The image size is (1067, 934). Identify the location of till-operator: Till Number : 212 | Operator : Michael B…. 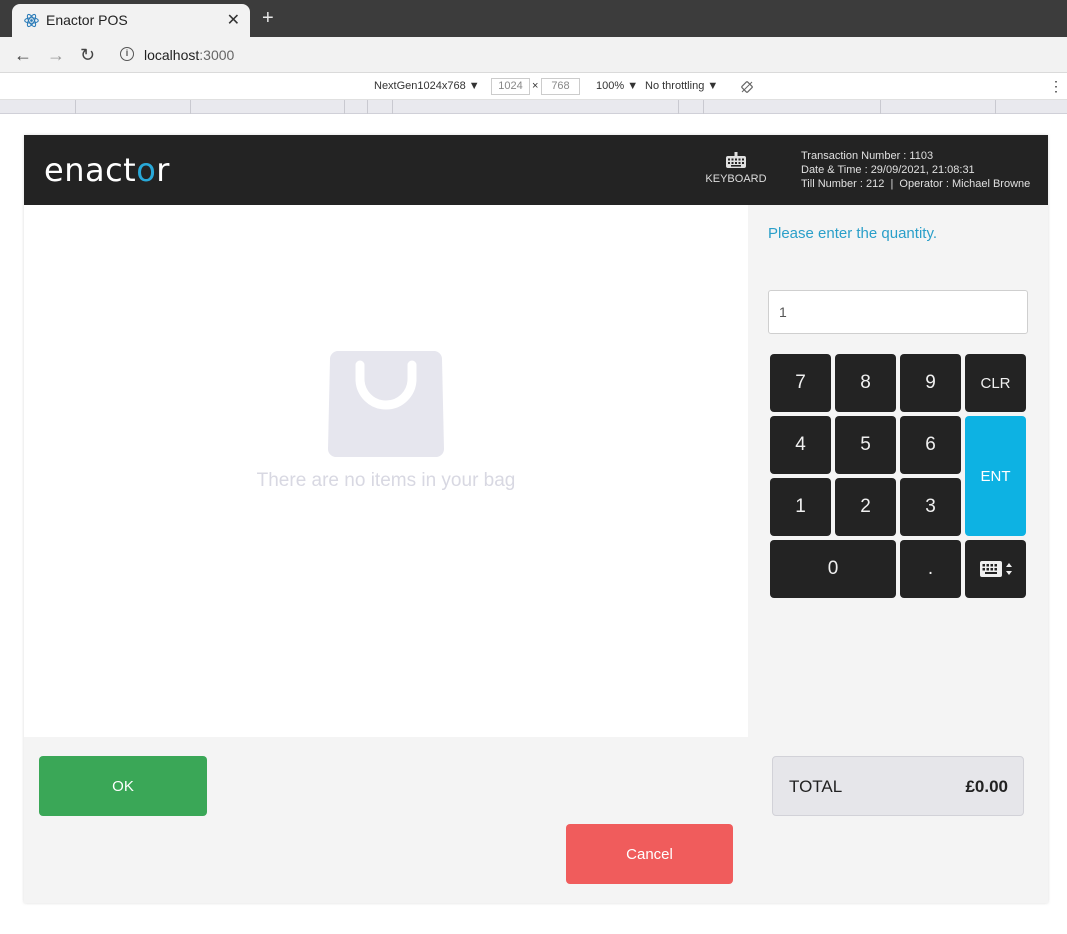
(916, 184).